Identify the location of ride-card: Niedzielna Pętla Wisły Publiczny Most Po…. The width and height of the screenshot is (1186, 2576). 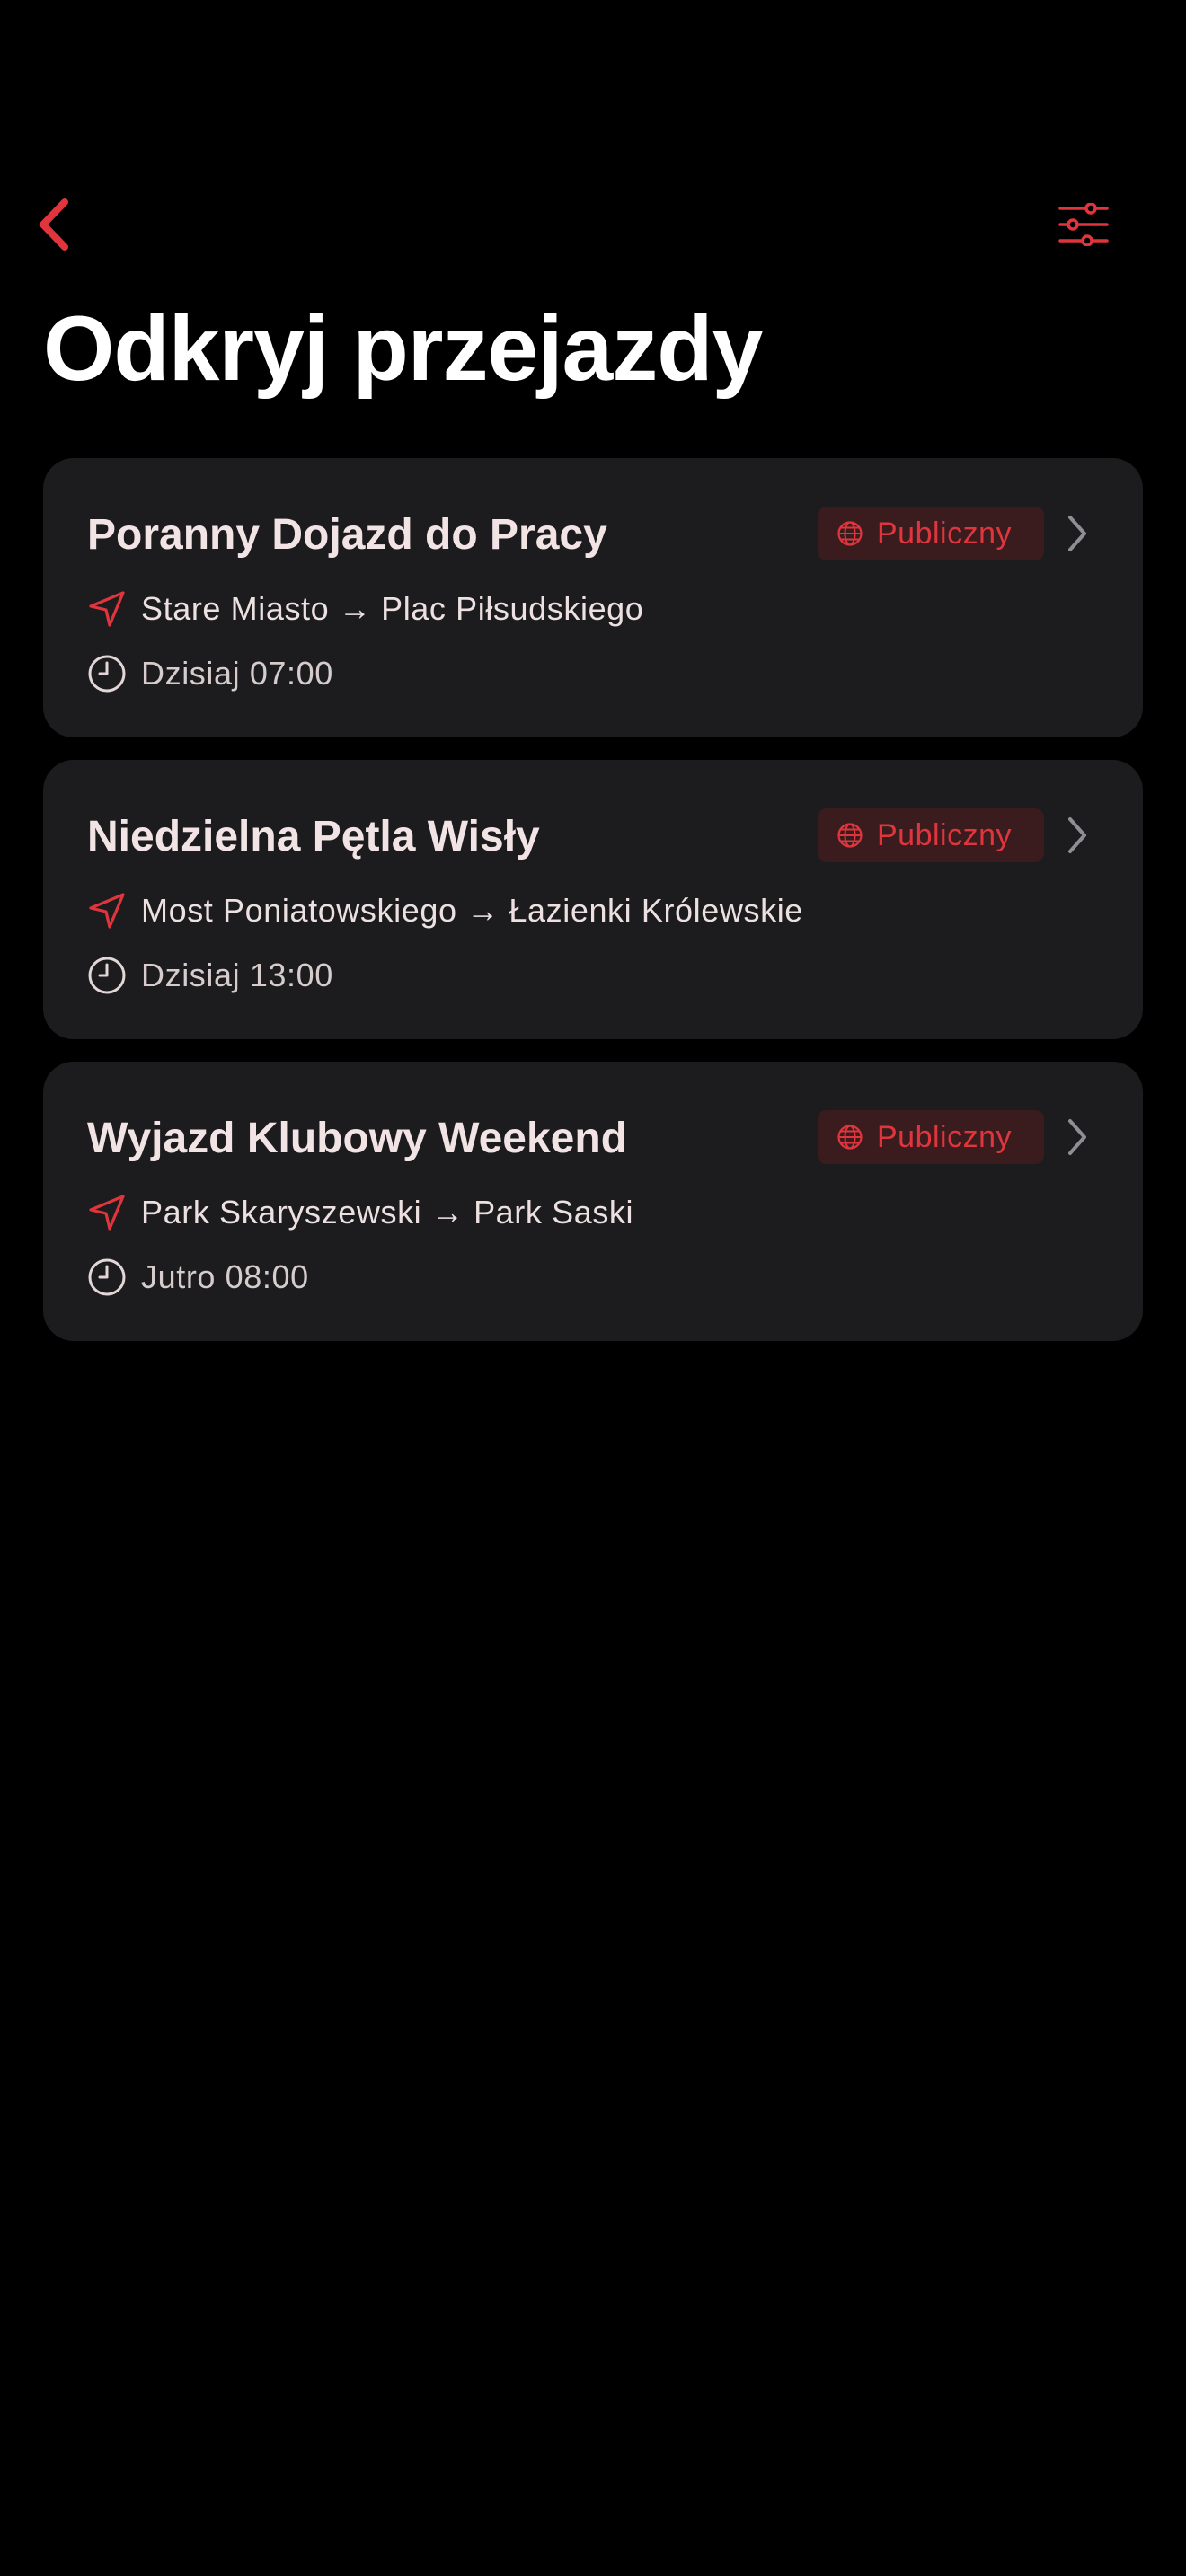
(593, 899).